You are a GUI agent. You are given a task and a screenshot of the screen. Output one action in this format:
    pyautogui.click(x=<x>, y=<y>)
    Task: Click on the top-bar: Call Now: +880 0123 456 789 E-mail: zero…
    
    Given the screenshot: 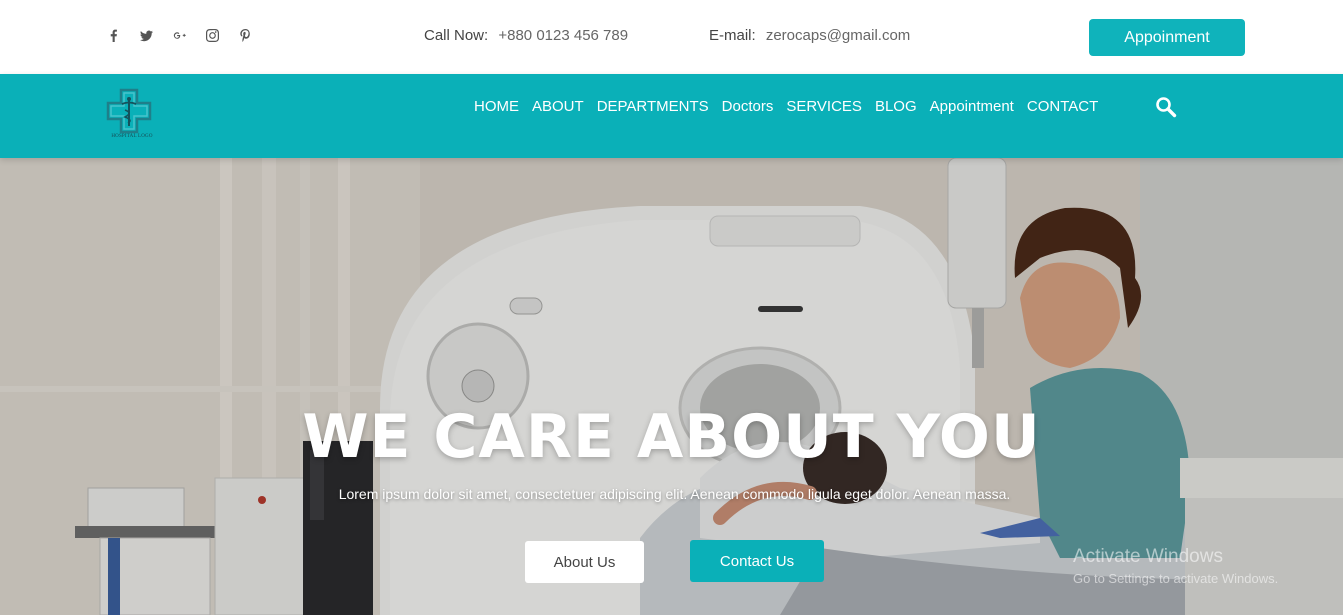 What is the action you would take?
    pyautogui.click(x=671, y=37)
    